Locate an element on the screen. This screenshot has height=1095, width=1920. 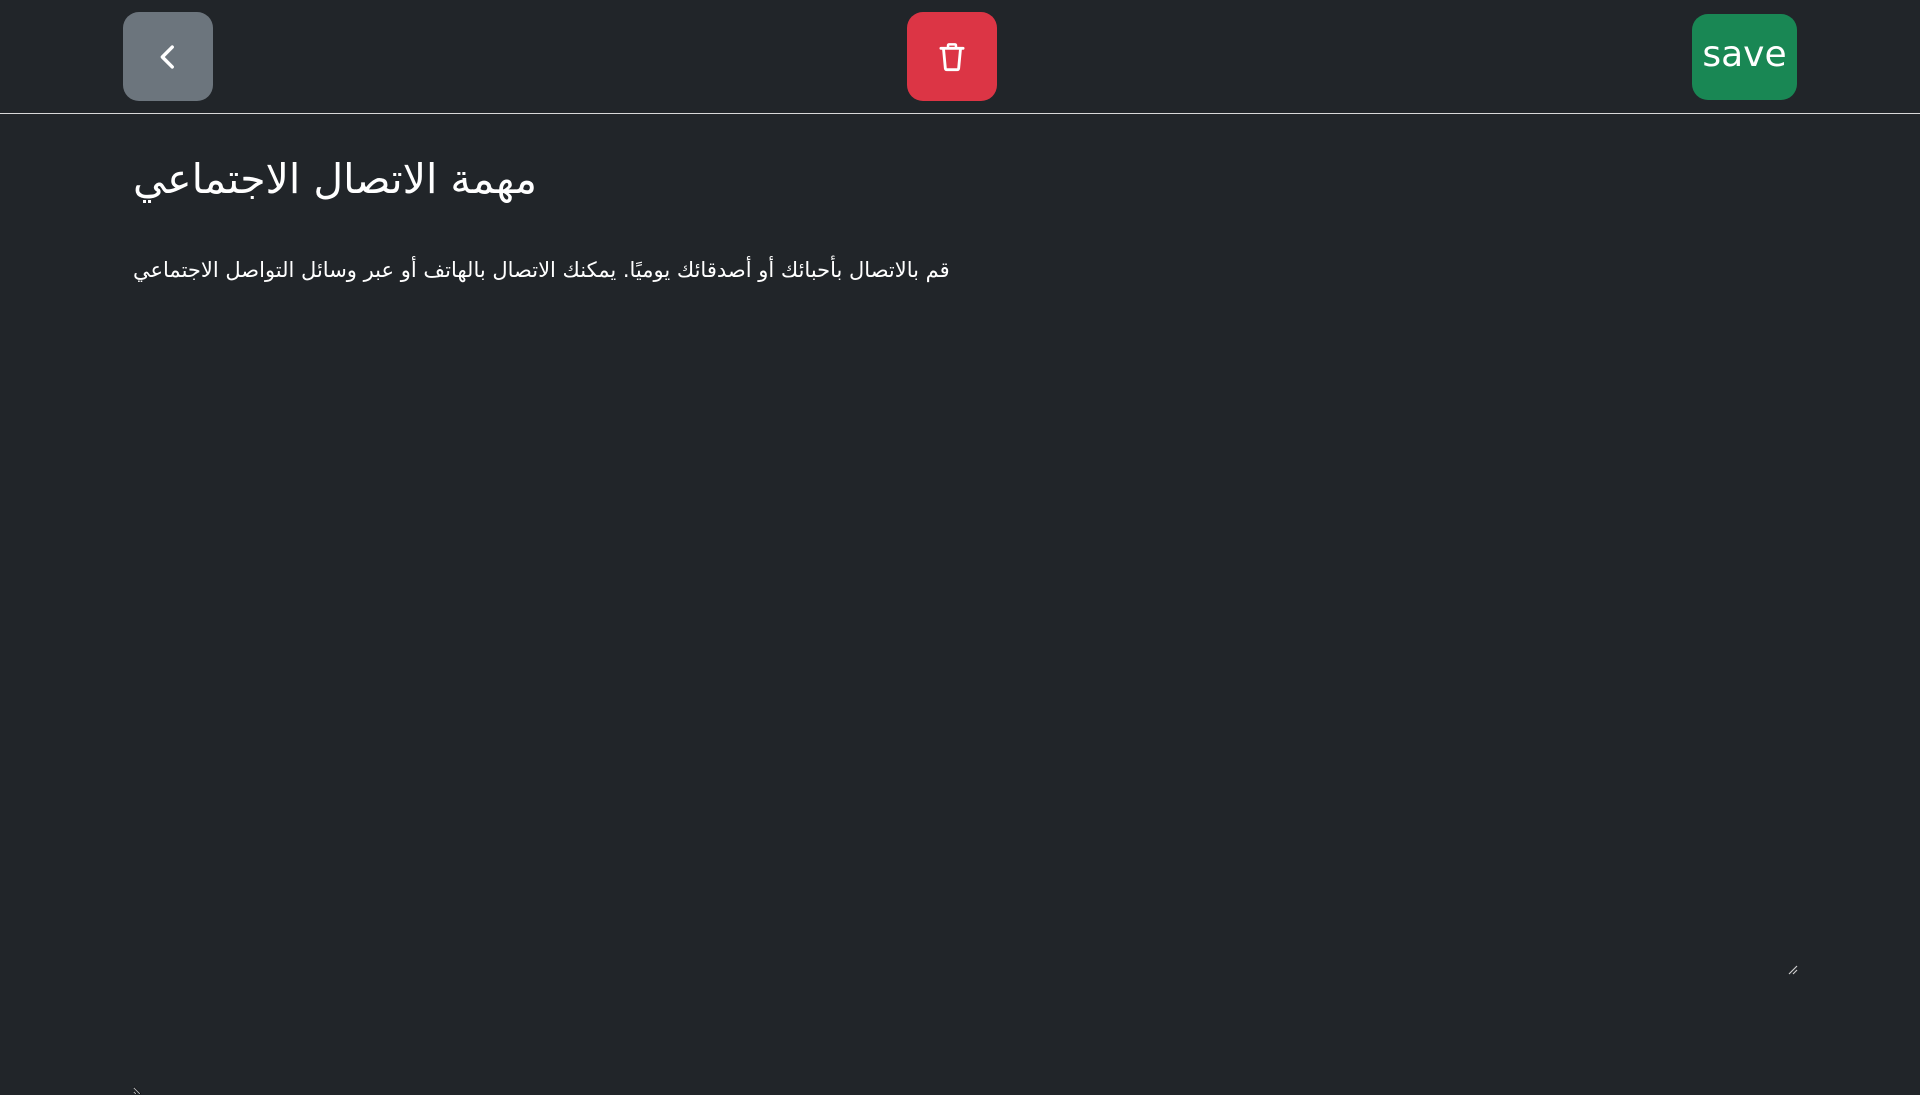
back-button is located at coordinates (168, 56).